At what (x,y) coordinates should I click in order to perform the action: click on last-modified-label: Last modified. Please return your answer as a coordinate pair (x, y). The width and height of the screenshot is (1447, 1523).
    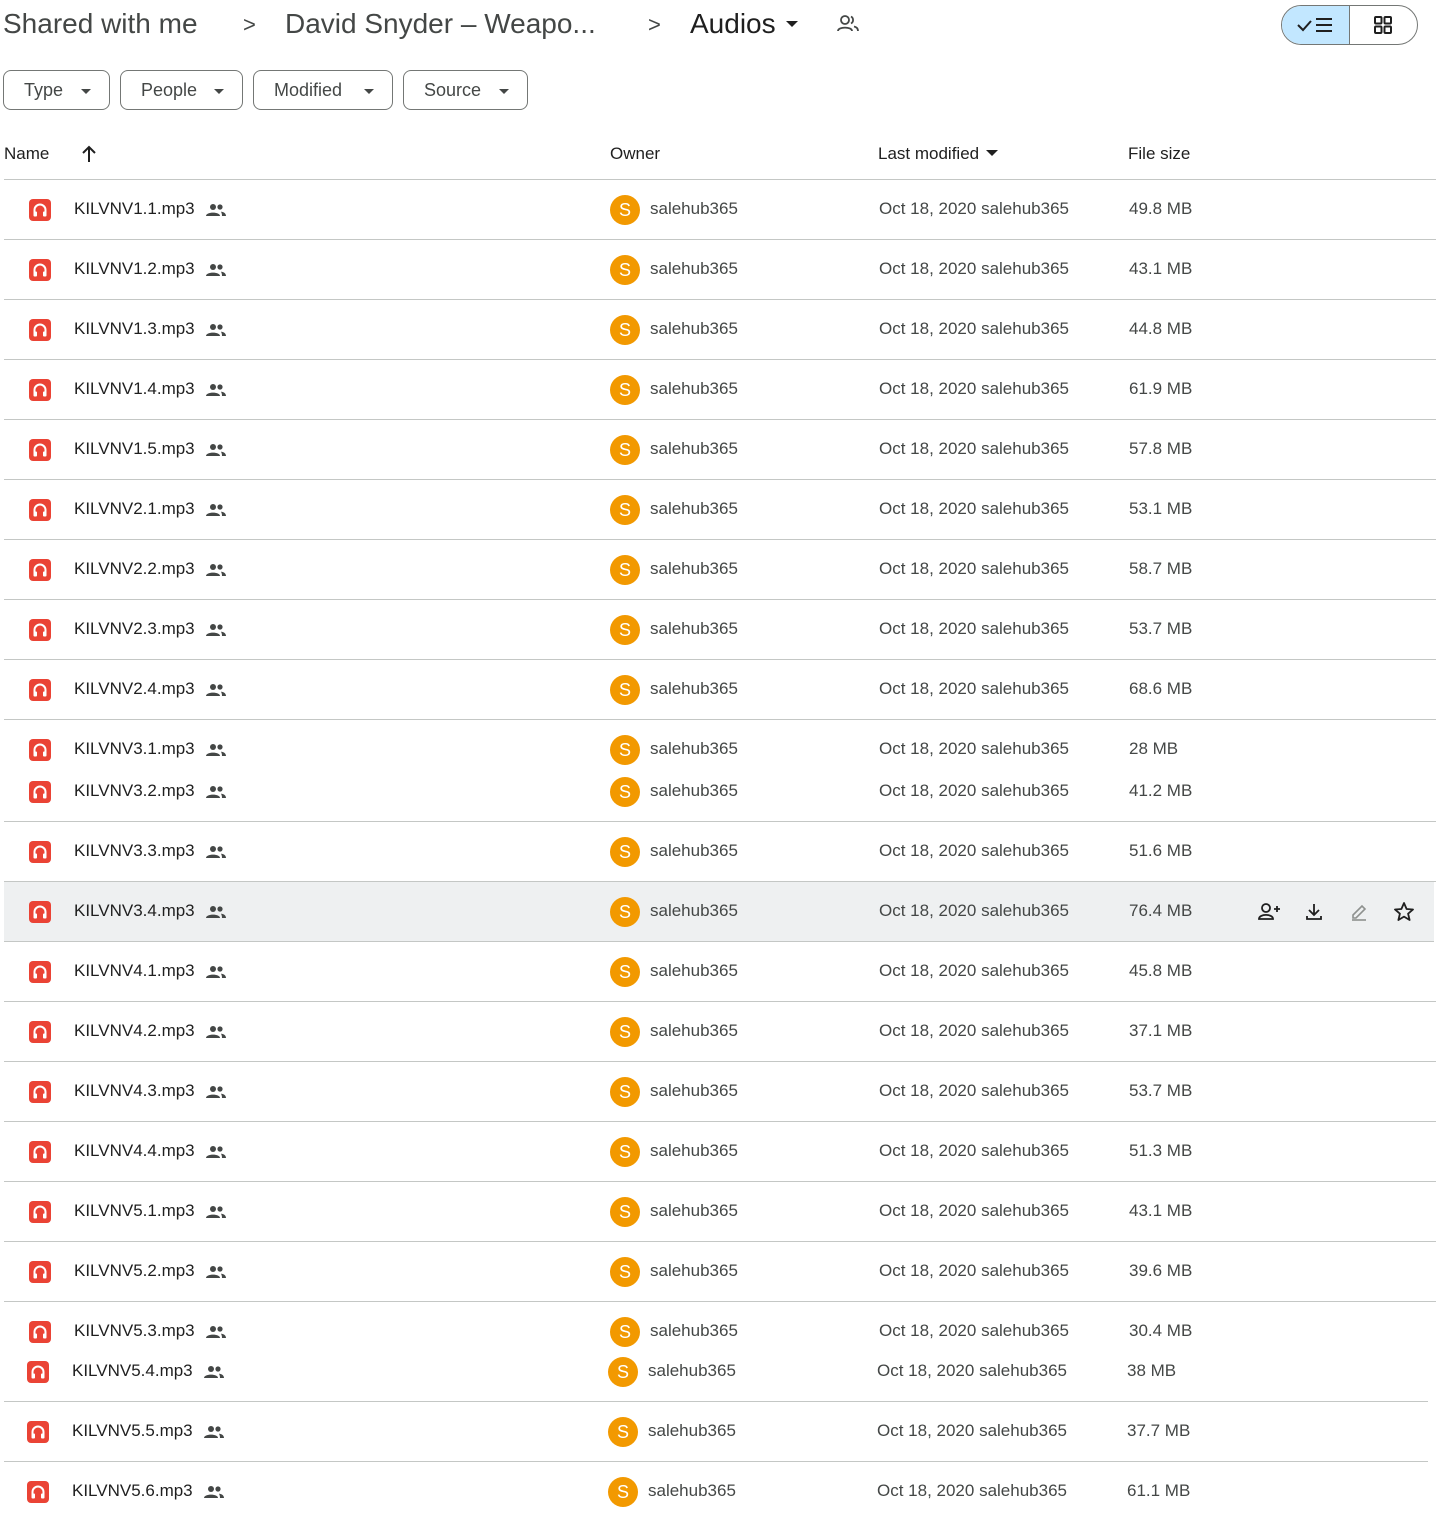
    Looking at the image, I should click on (929, 153).